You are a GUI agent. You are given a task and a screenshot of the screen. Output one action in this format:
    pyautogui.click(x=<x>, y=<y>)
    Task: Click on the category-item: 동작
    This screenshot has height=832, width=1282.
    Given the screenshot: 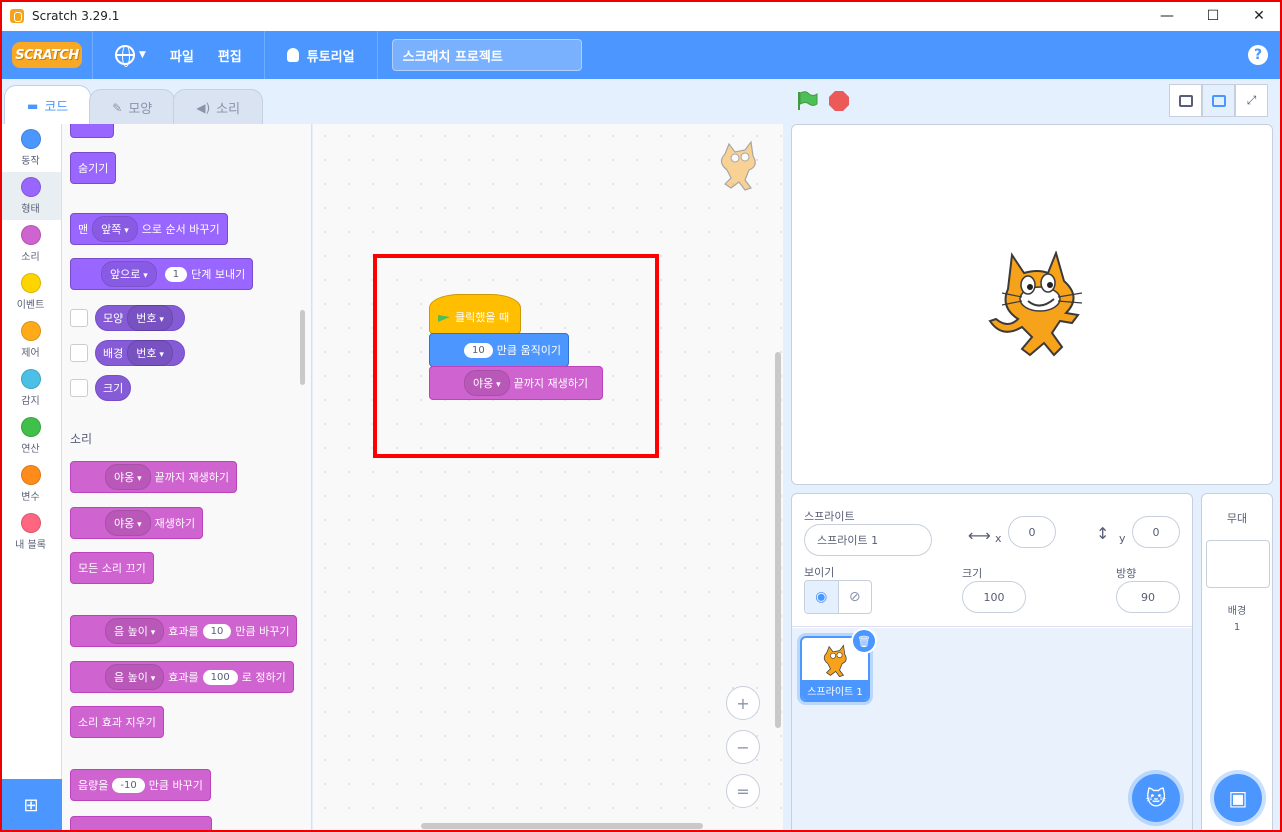 What is the action you would take?
    pyautogui.click(x=30, y=148)
    